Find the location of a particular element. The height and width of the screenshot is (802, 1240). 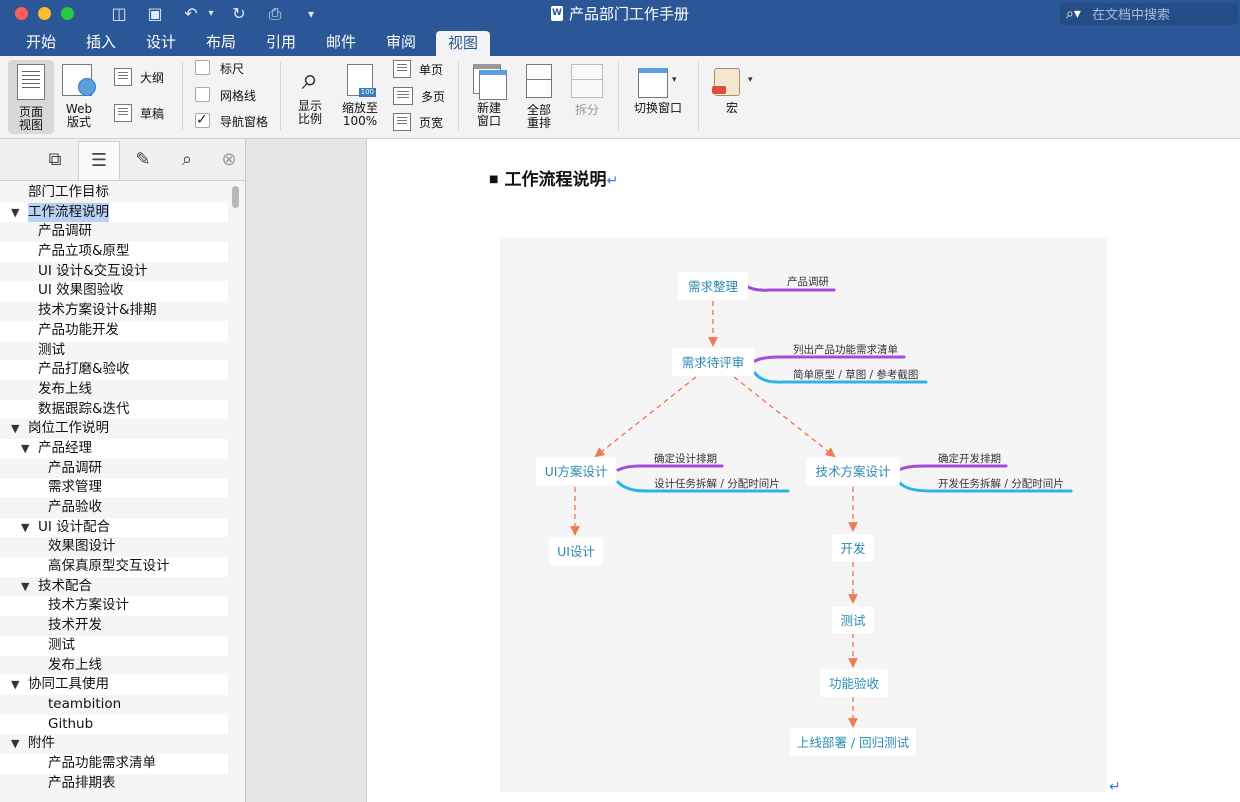

search-box: ⌕▾ is located at coordinates (1149, 14).